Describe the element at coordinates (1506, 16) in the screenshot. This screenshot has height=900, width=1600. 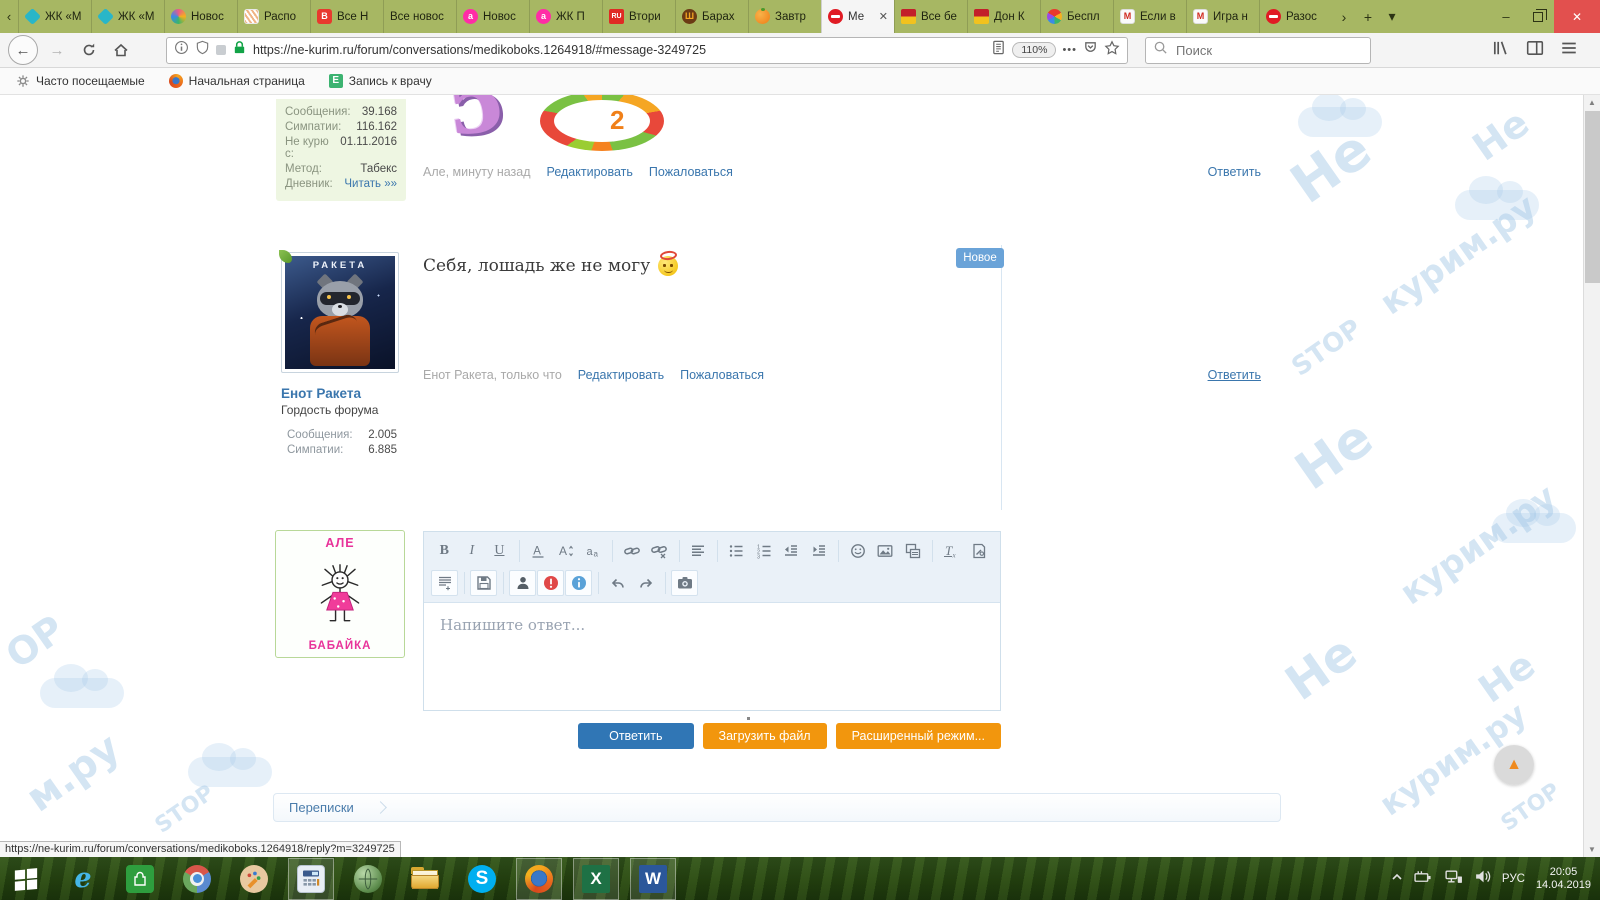
I see `minimize-button: –` at that location.